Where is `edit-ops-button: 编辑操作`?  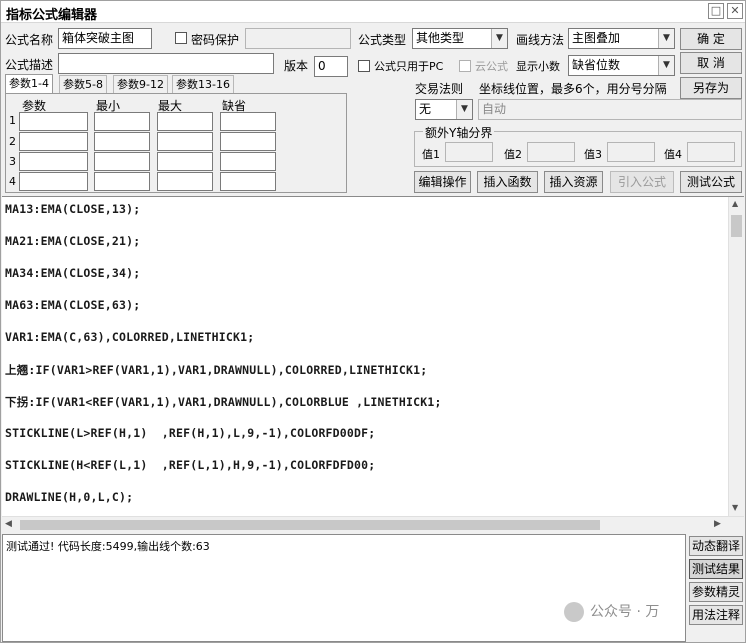 edit-ops-button: 编辑操作 is located at coordinates (442, 182).